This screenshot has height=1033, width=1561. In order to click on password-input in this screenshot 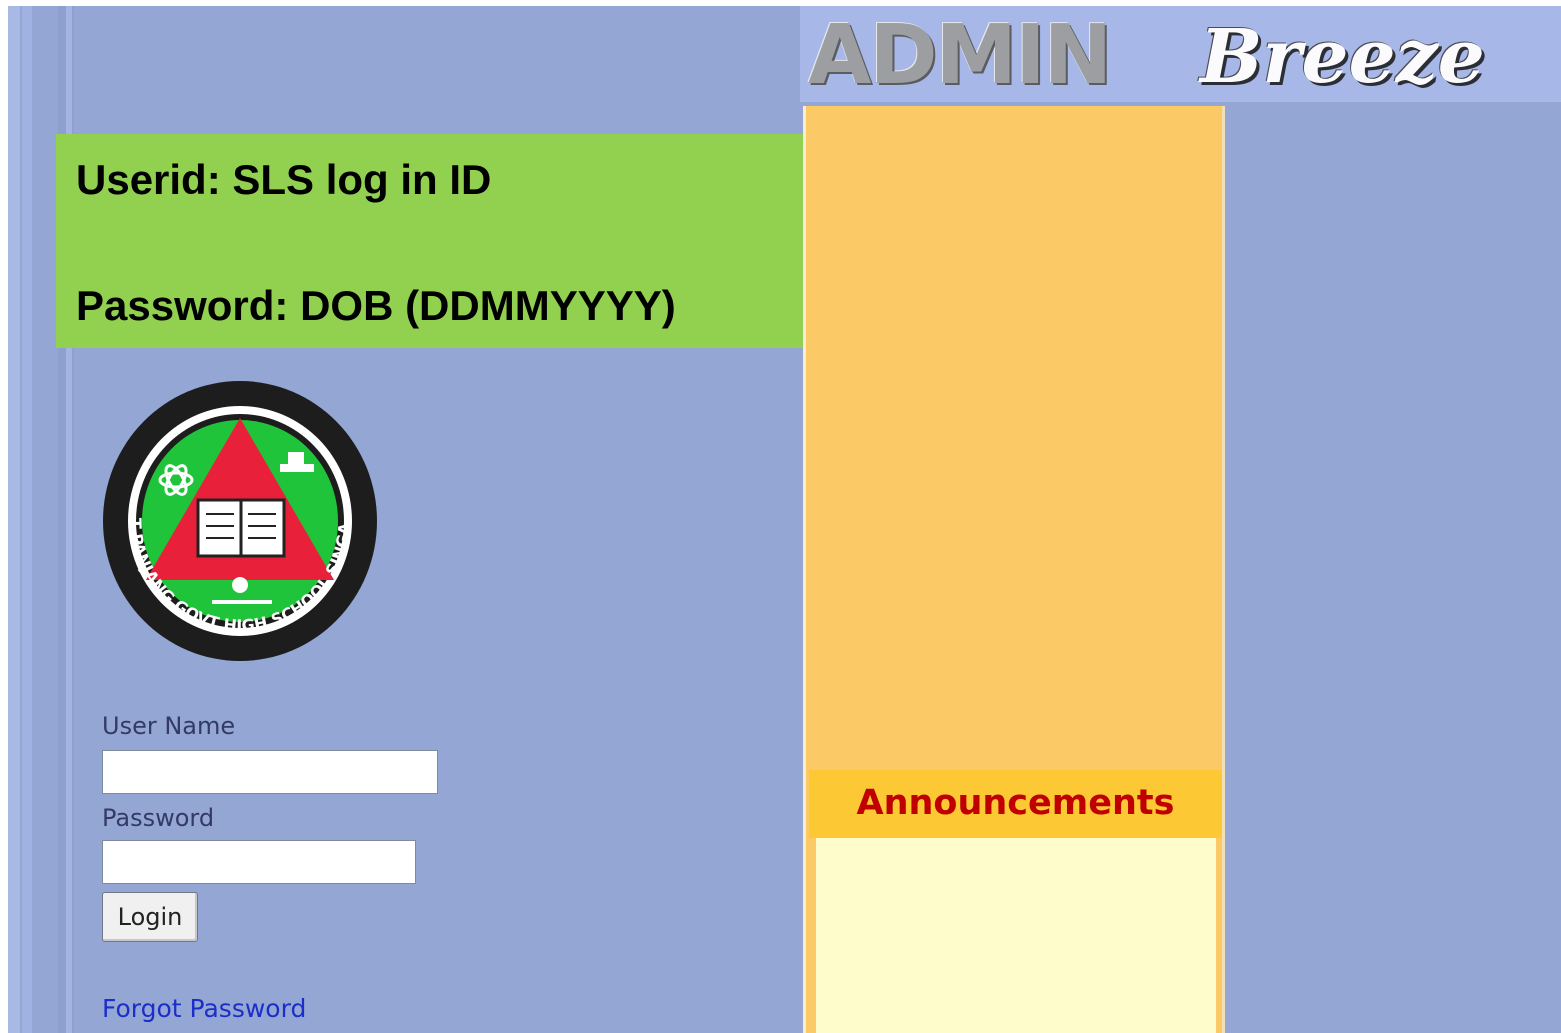, I will do `click(259, 862)`.